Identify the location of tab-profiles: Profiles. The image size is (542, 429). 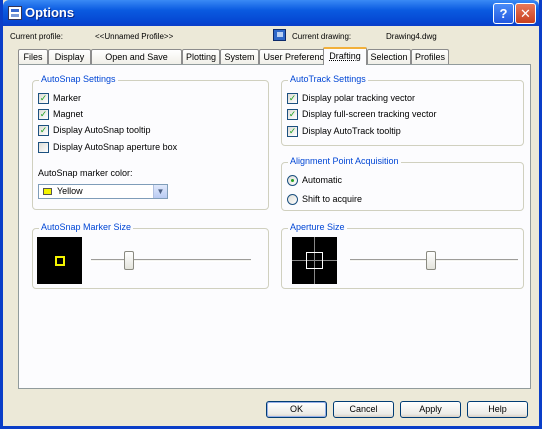
(430, 56).